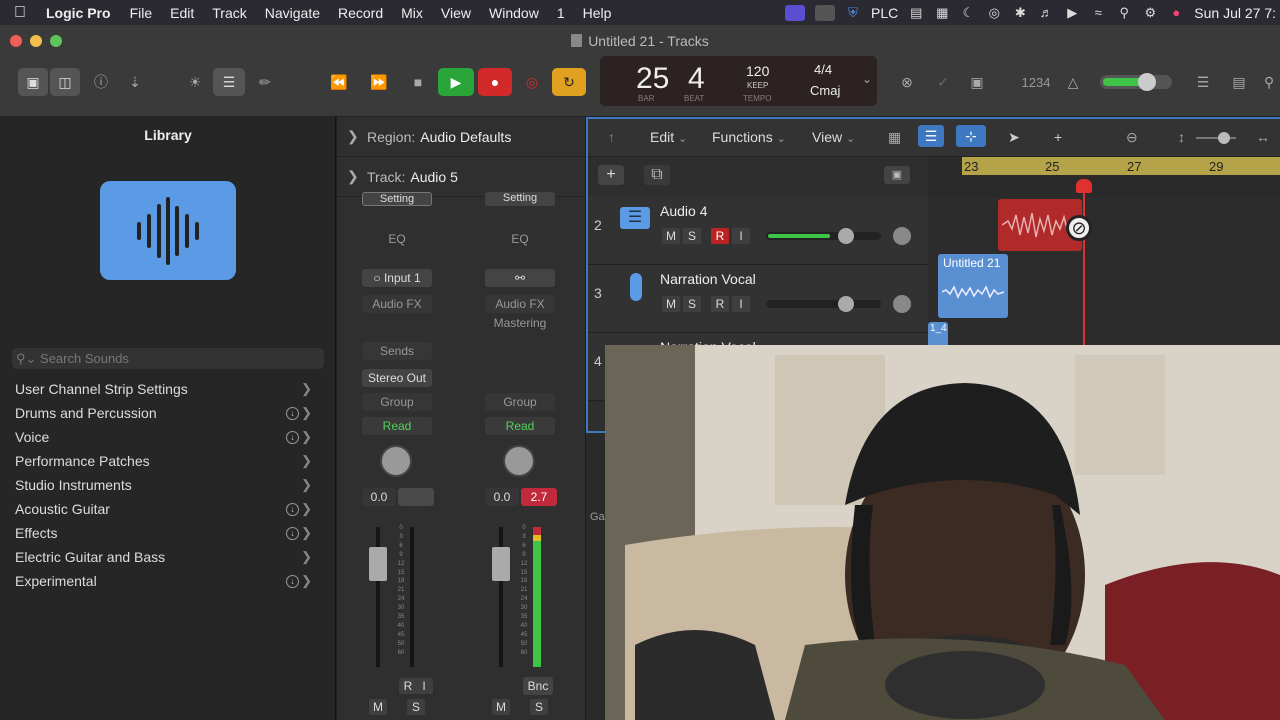  Describe the element at coordinates (1176, 12) in the screenshot. I see `siri-icon: ●` at that location.